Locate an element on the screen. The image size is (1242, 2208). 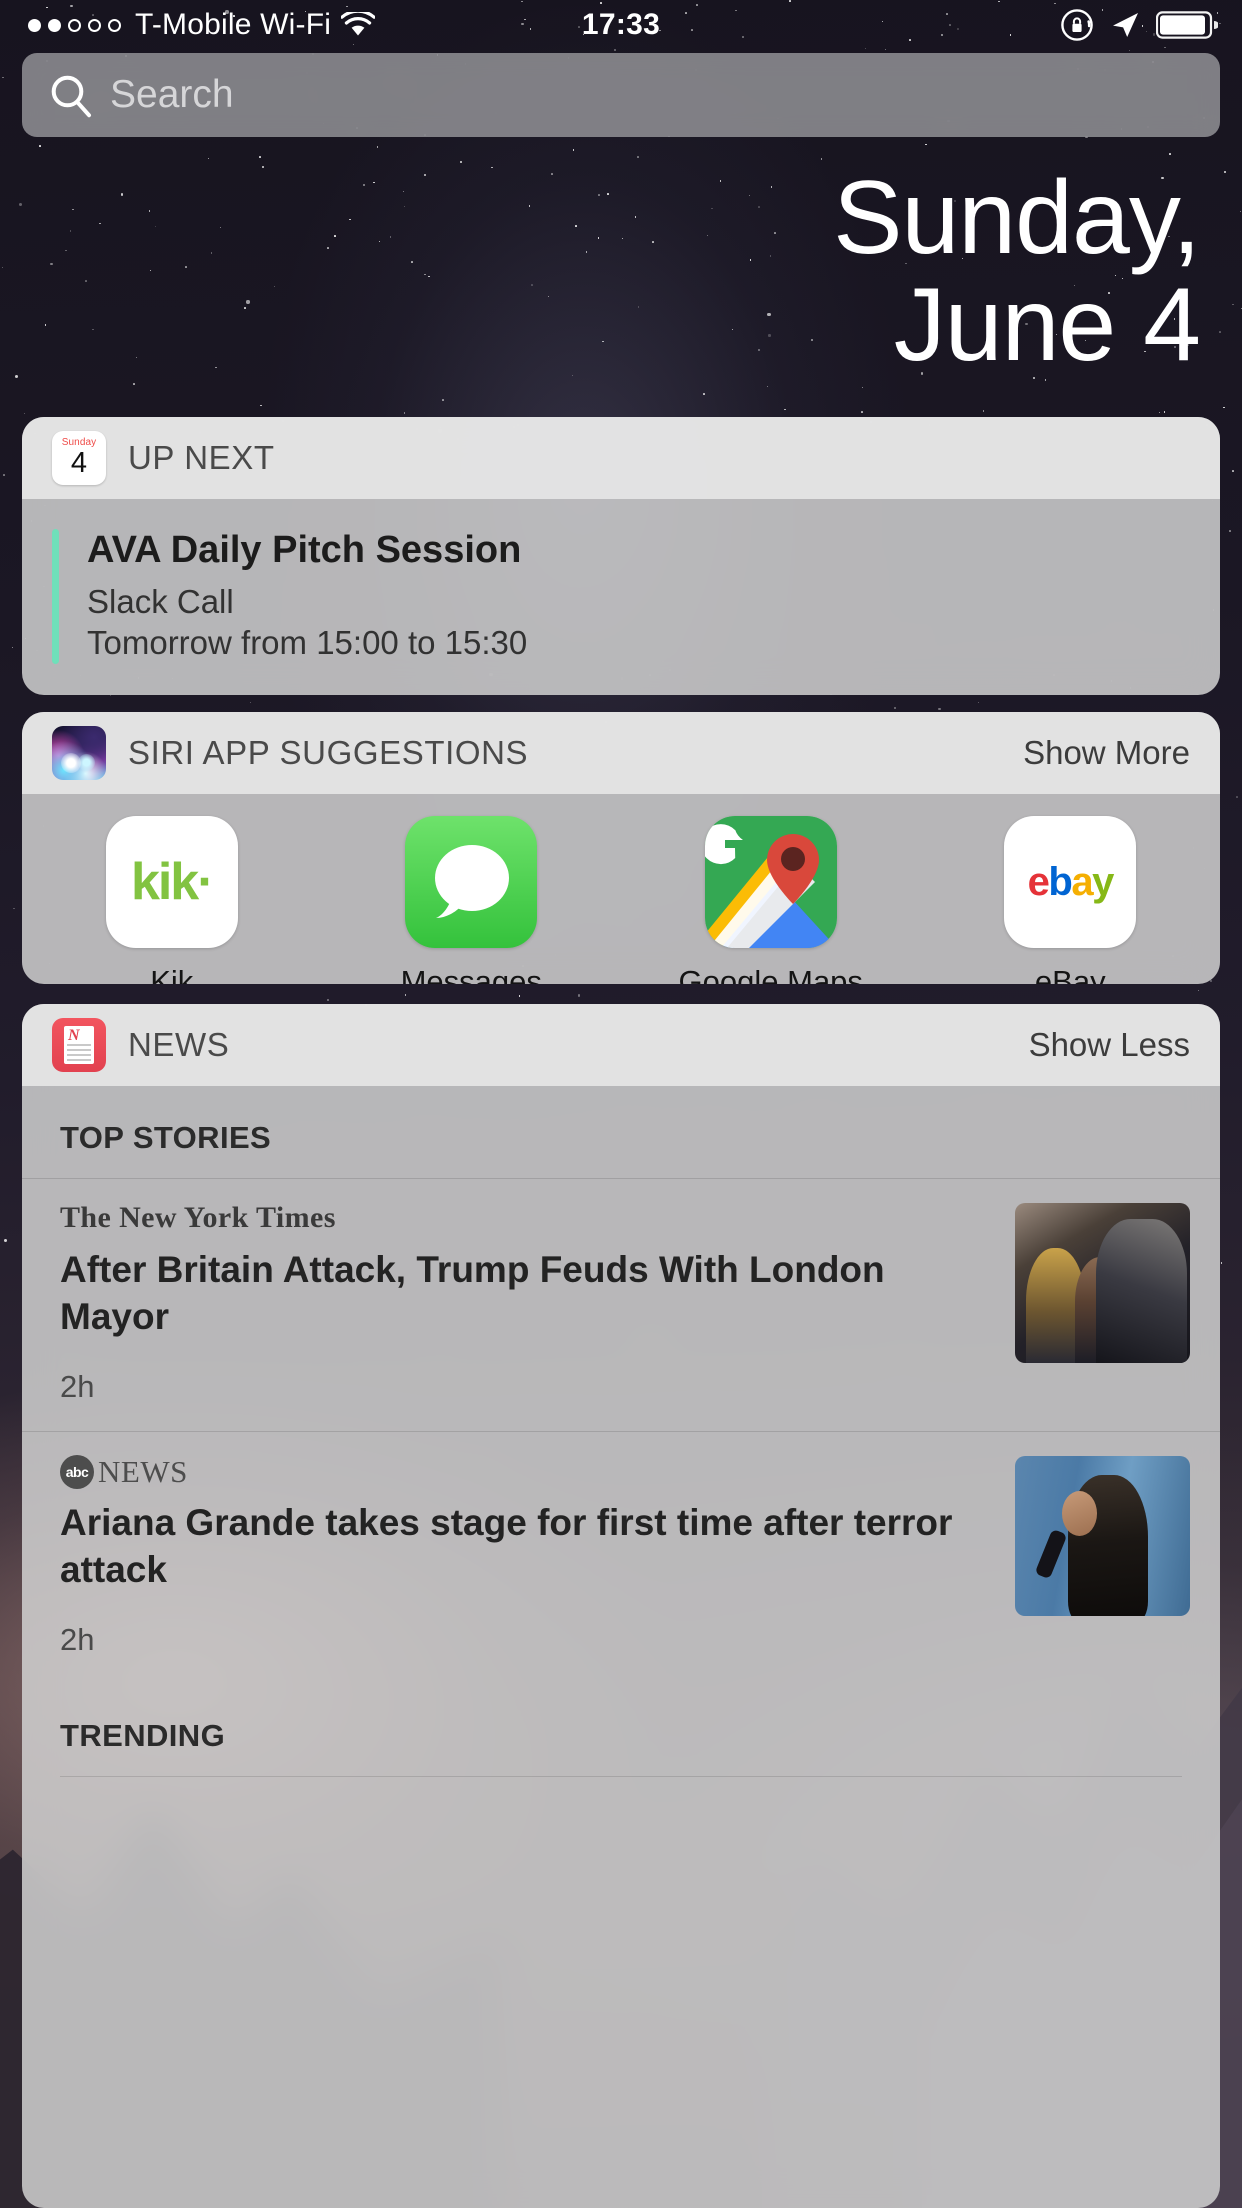
app-suggestion-kik: kik· Kik is located at coordinates (172, 900).